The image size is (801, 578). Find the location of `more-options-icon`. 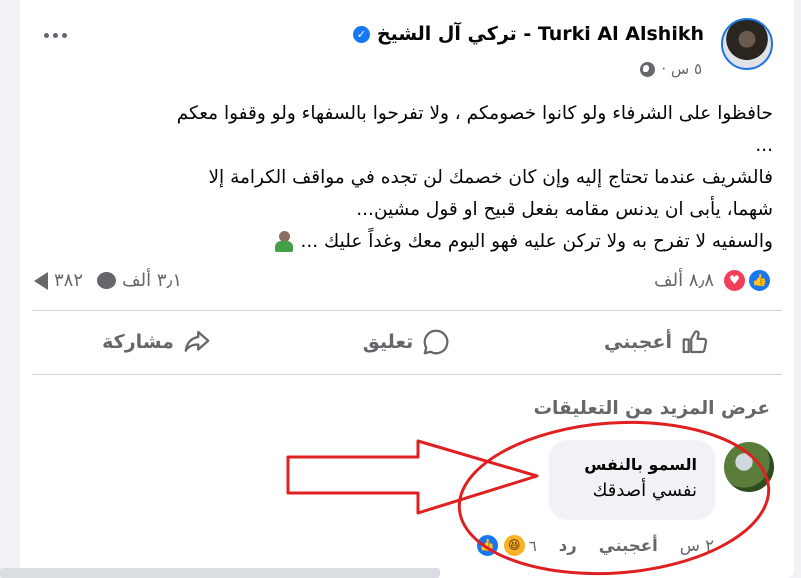

more-options-icon is located at coordinates (55, 35).